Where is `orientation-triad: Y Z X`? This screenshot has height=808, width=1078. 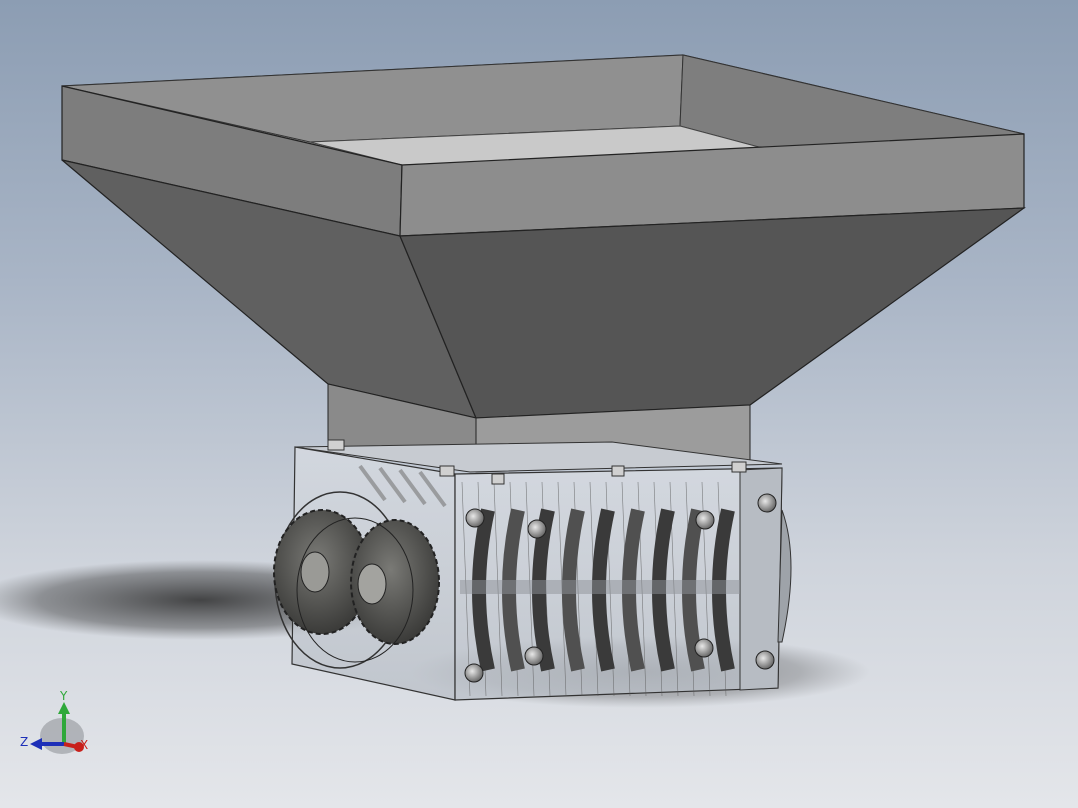
orientation-triad: Y Z X is located at coordinates (54, 721).